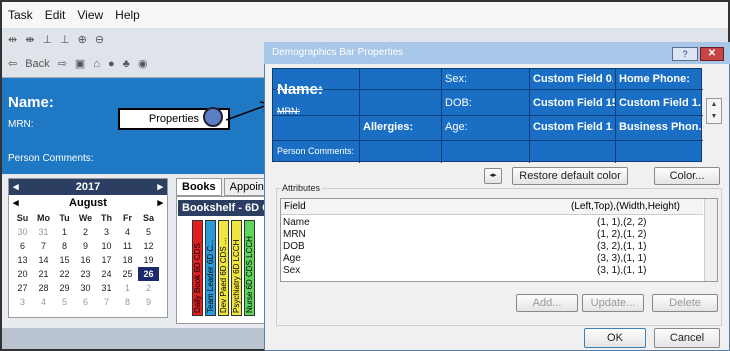 This screenshot has width=730, height=351. What do you see at coordinates (111, 64) in the screenshot?
I see `tool1-icon: ●` at bounding box center [111, 64].